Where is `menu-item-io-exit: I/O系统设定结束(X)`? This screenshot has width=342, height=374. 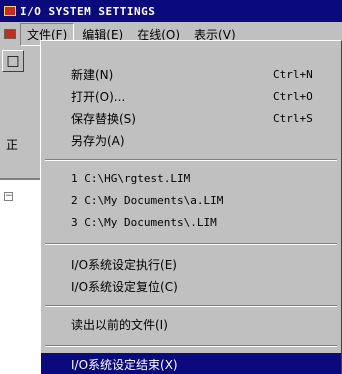 menu-item-io-exit: I/O系统设定结束(X) is located at coordinates (191, 363).